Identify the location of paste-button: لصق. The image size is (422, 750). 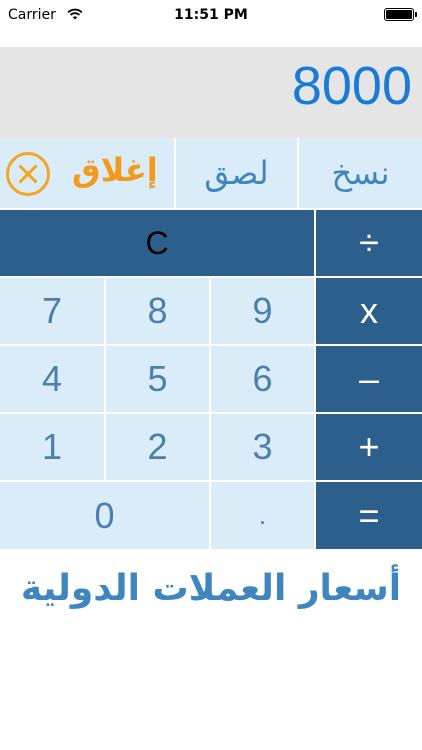
(236, 173).